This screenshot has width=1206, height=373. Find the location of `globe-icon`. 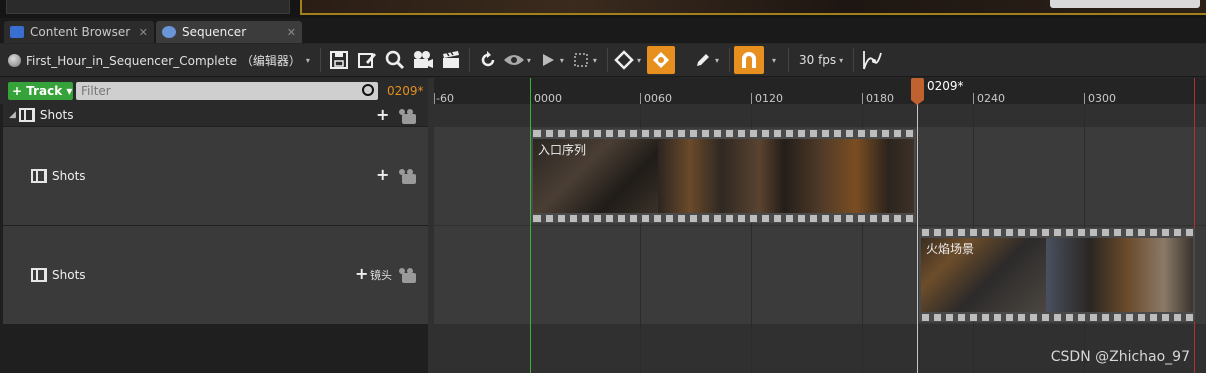

globe-icon is located at coordinates (14, 60).